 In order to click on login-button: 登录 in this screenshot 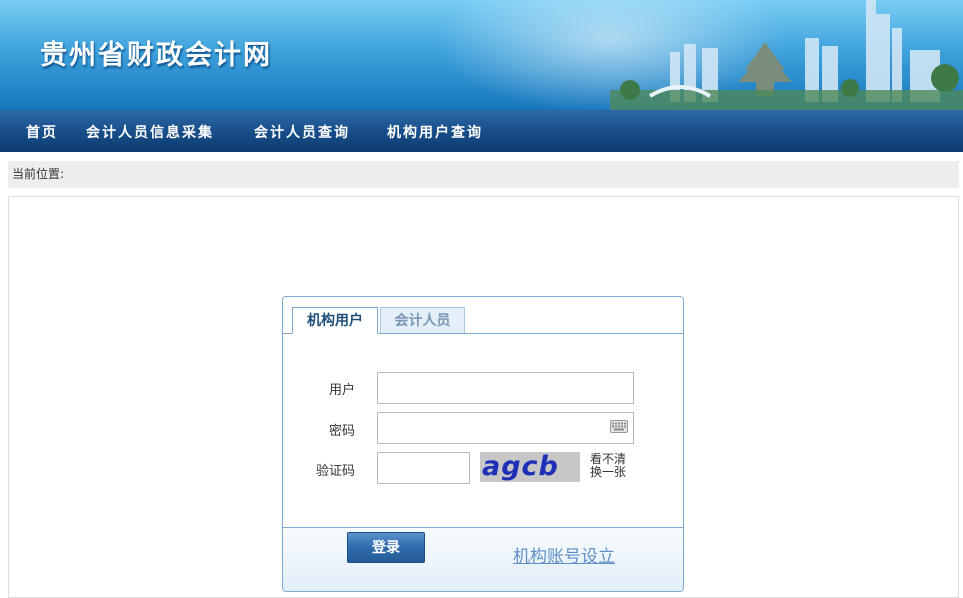, I will do `click(386, 547)`.